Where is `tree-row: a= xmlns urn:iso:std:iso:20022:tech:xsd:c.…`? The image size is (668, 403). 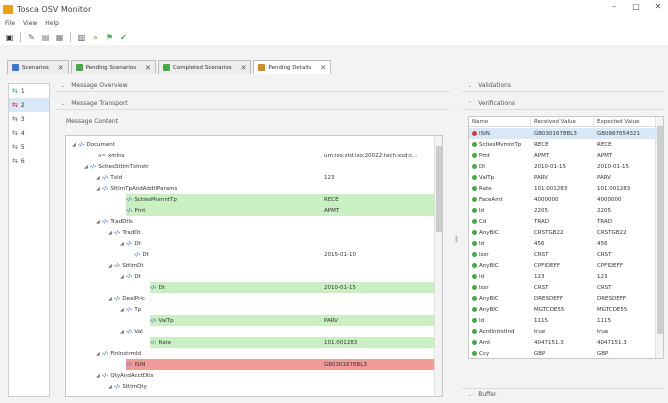
tree-row: a= xmlns urn:iso:std:iso:20022:tech:xsd:c.… is located at coordinates (250, 155).